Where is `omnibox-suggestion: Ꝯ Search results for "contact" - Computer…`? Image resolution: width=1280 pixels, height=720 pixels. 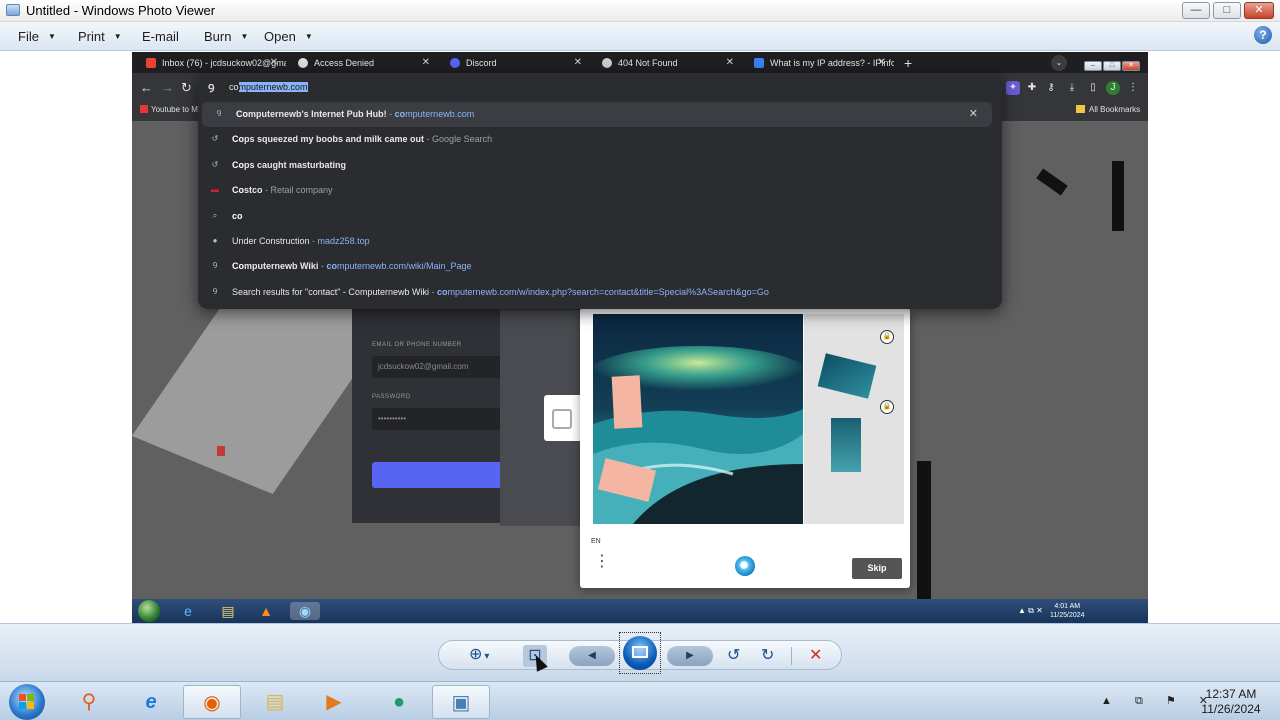
omnibox-suggestion: Ꝯ Search results for "contact" - Computer… is located at coordinates (600, 292).